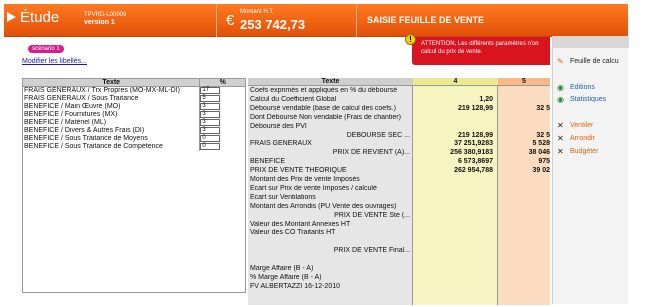 This screenshot has height=307, width=650. I want to click on table-row: BENEFICE / Matériel (ML) 3, so click(134, 123).